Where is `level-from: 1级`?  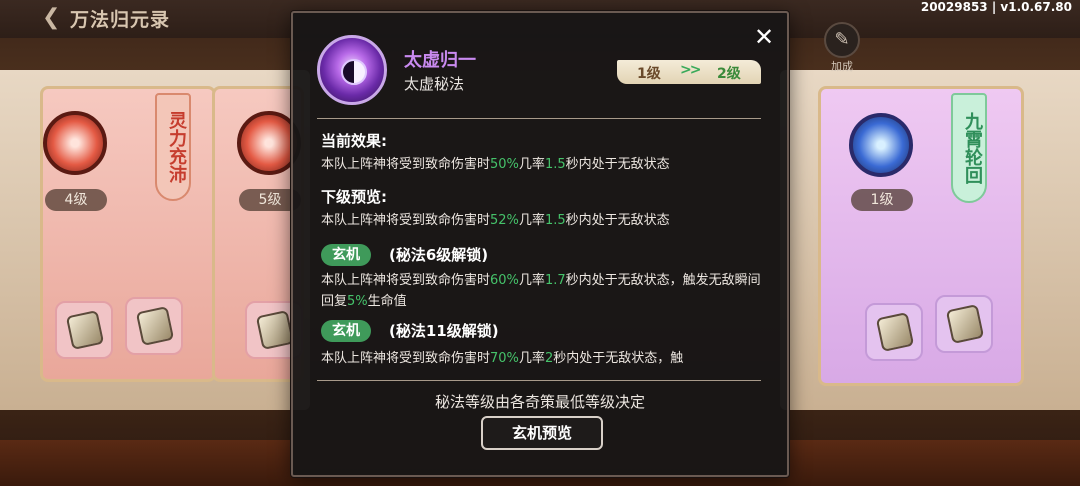 level-from: 1级 is located at coordinates (649, 74).